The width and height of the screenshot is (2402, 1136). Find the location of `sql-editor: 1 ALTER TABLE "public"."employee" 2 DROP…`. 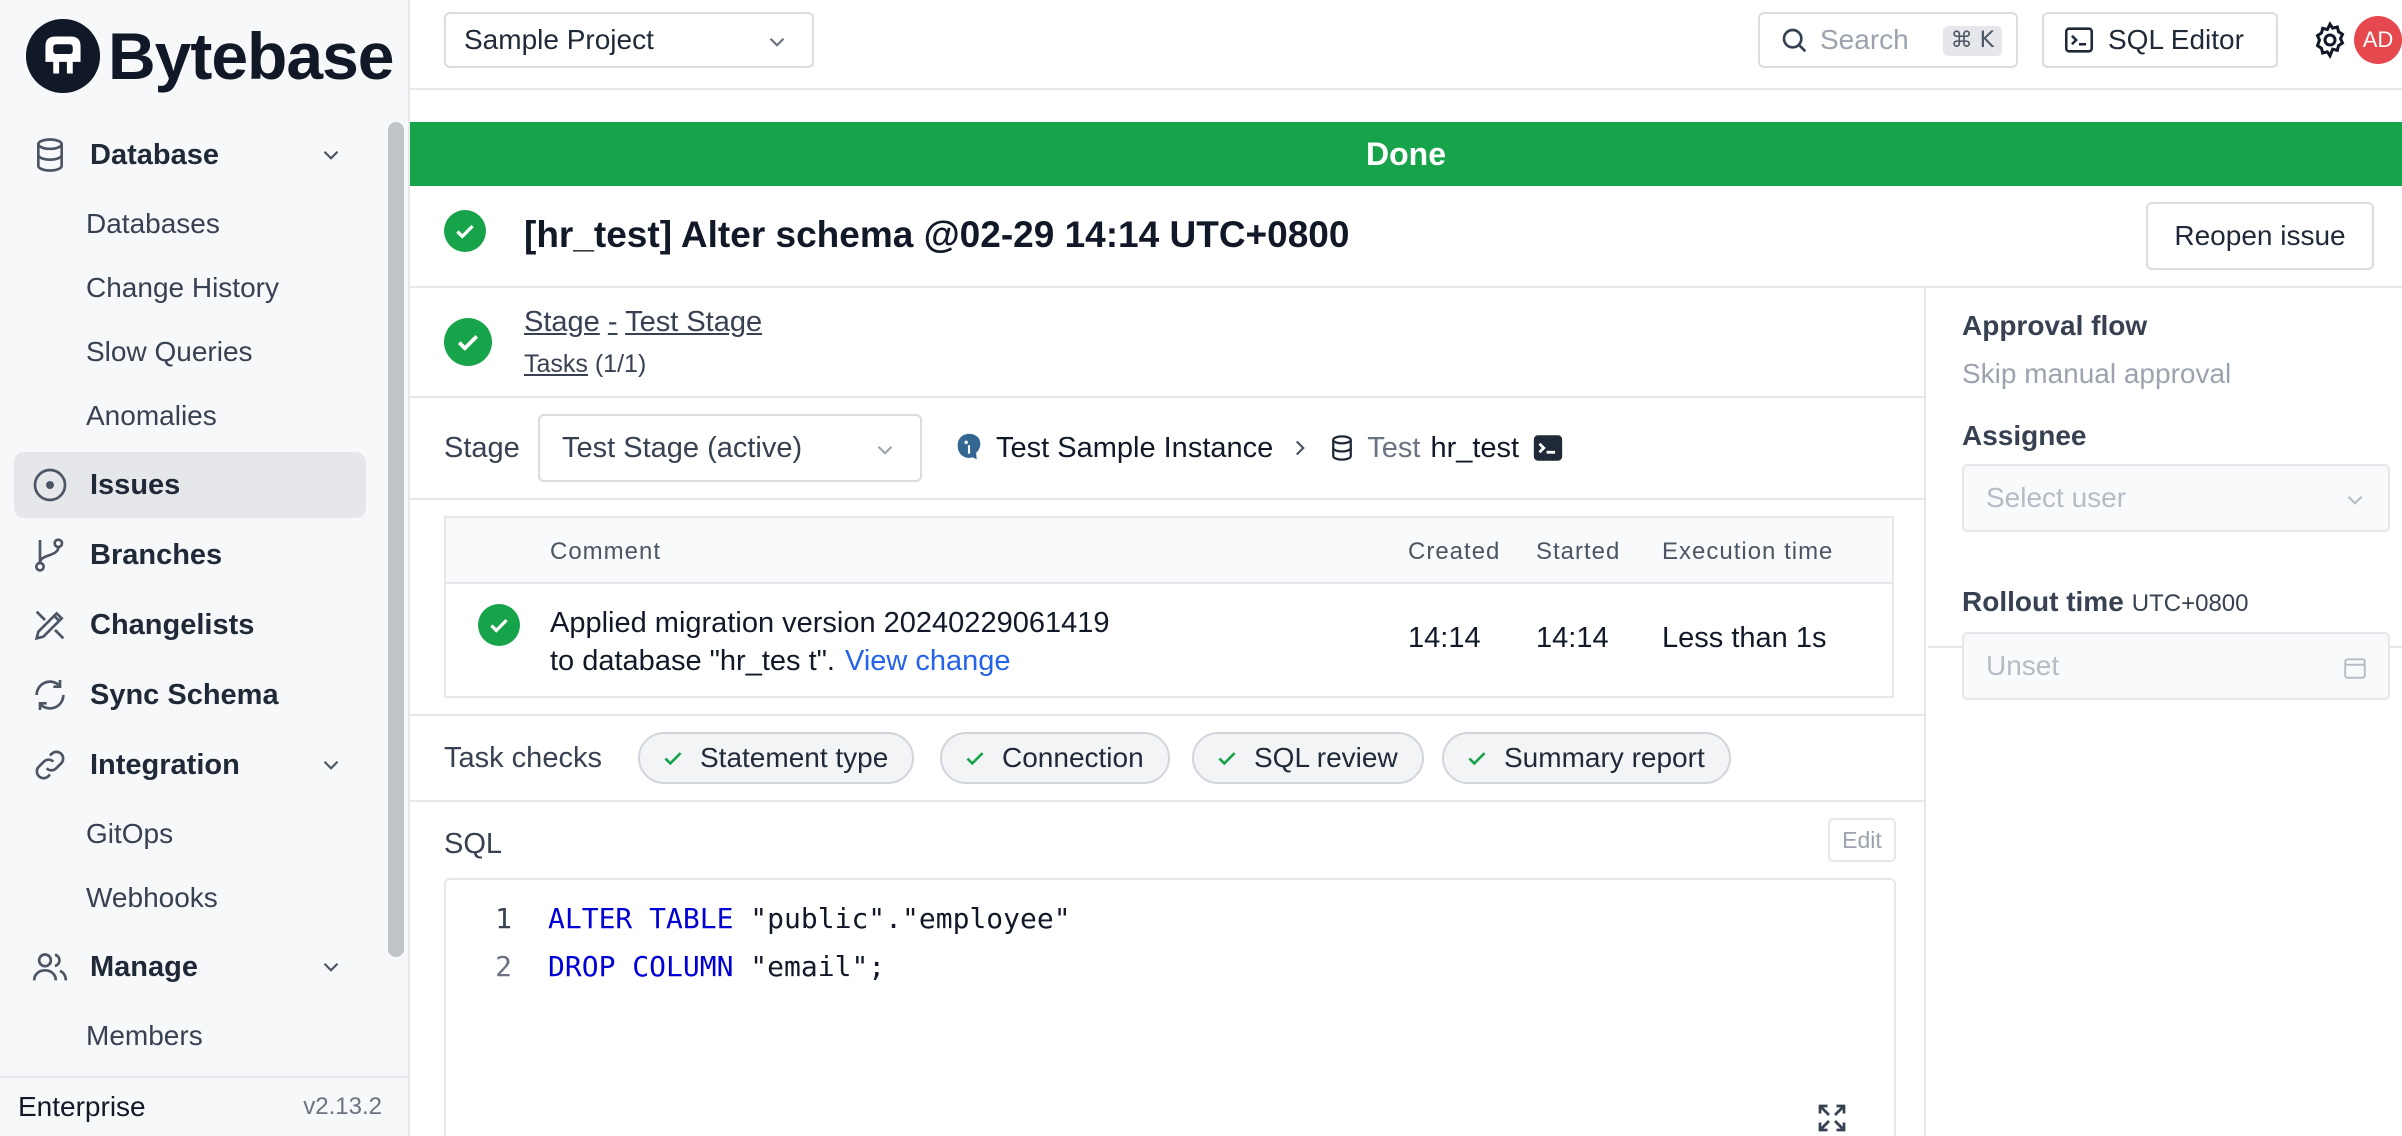

sql-editor: 1 ALTER TABLE "public"."employee" 2 DROP… is located at coordinates (1170, 1007).